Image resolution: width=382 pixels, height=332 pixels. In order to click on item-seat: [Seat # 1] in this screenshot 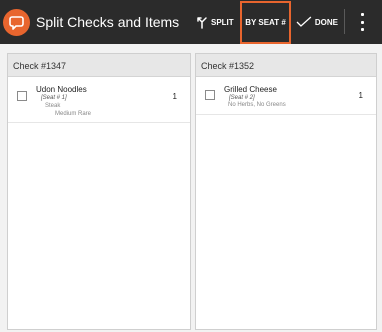, I will do `click(54, 98)`.